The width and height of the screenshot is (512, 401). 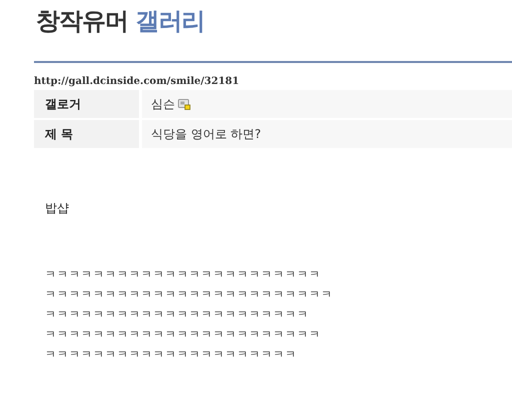 I want to click on post-url: http://gall.dcinside.com/smile/32181, so click(x=137, y=82).